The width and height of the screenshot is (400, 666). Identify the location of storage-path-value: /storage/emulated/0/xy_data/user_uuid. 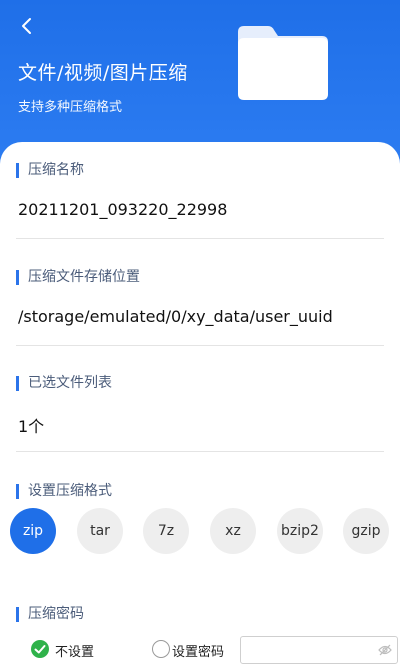
(175, 316).